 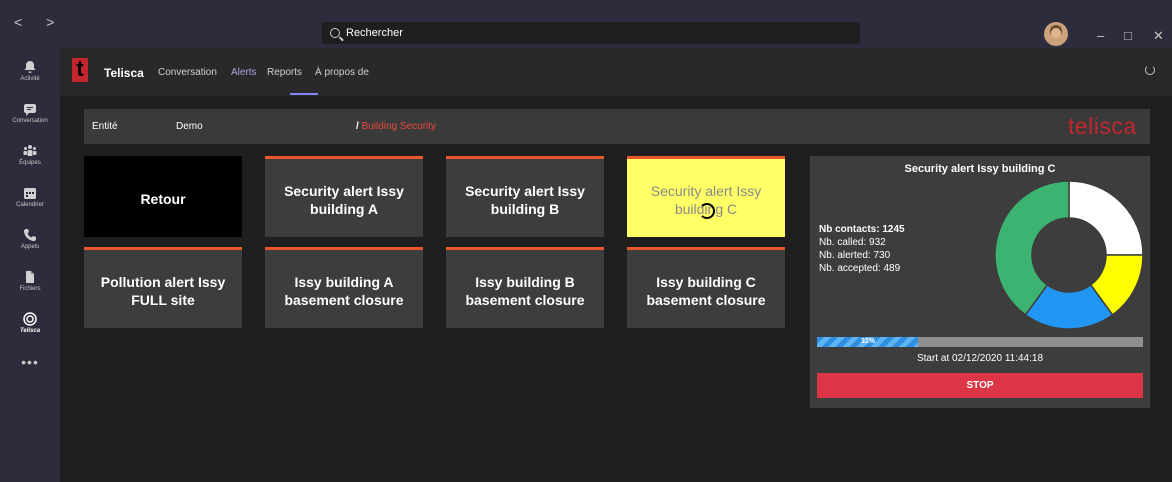 What do you see at coordinates (1102, 126) in the screenshot?
I see `telisca-brand-logo: telisca` at bounding box center [1102, 126].